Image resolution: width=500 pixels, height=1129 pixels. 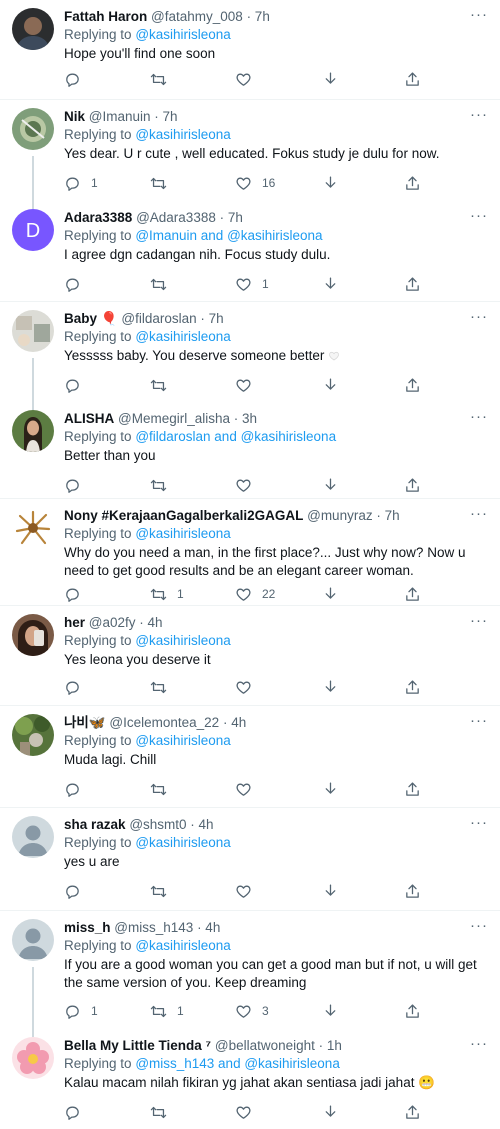 I want to click on display-name: Nony #KerajaanGagalberkali2GAGAL, so click(x=183, y=515).